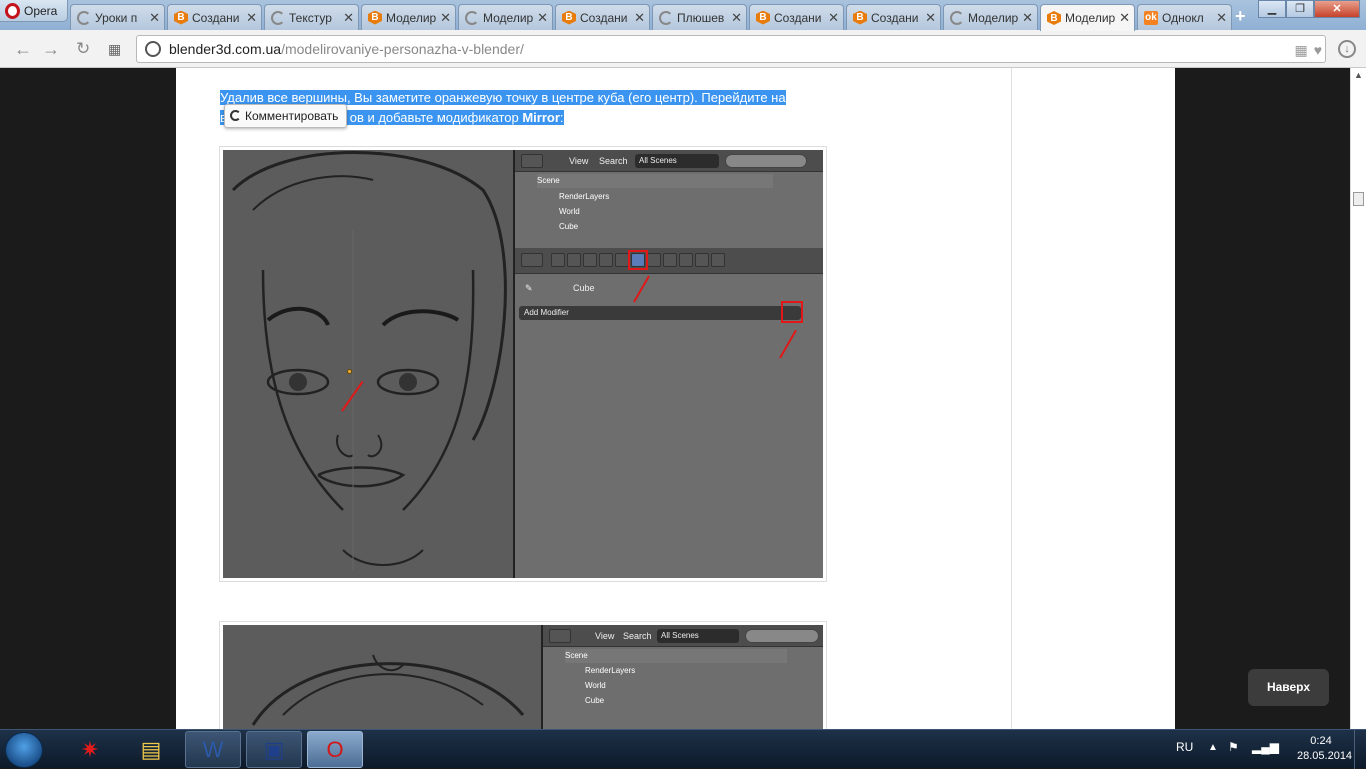  Describe the element at coordinates (1300, 9) in the screenshot. I see `maximize-button: ❐` at that location.